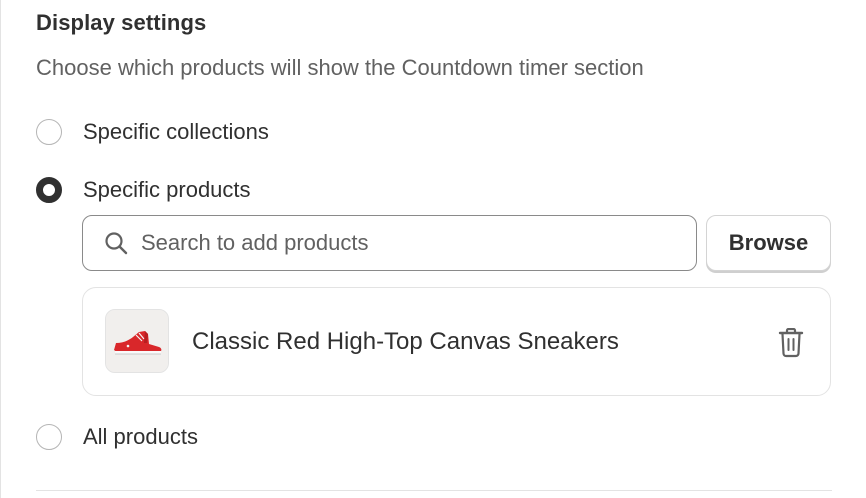 This screenshot has width=866, height=498. Describe the element at coordinates (434, 490) in the screenshot. I see `section-divider` at that location.